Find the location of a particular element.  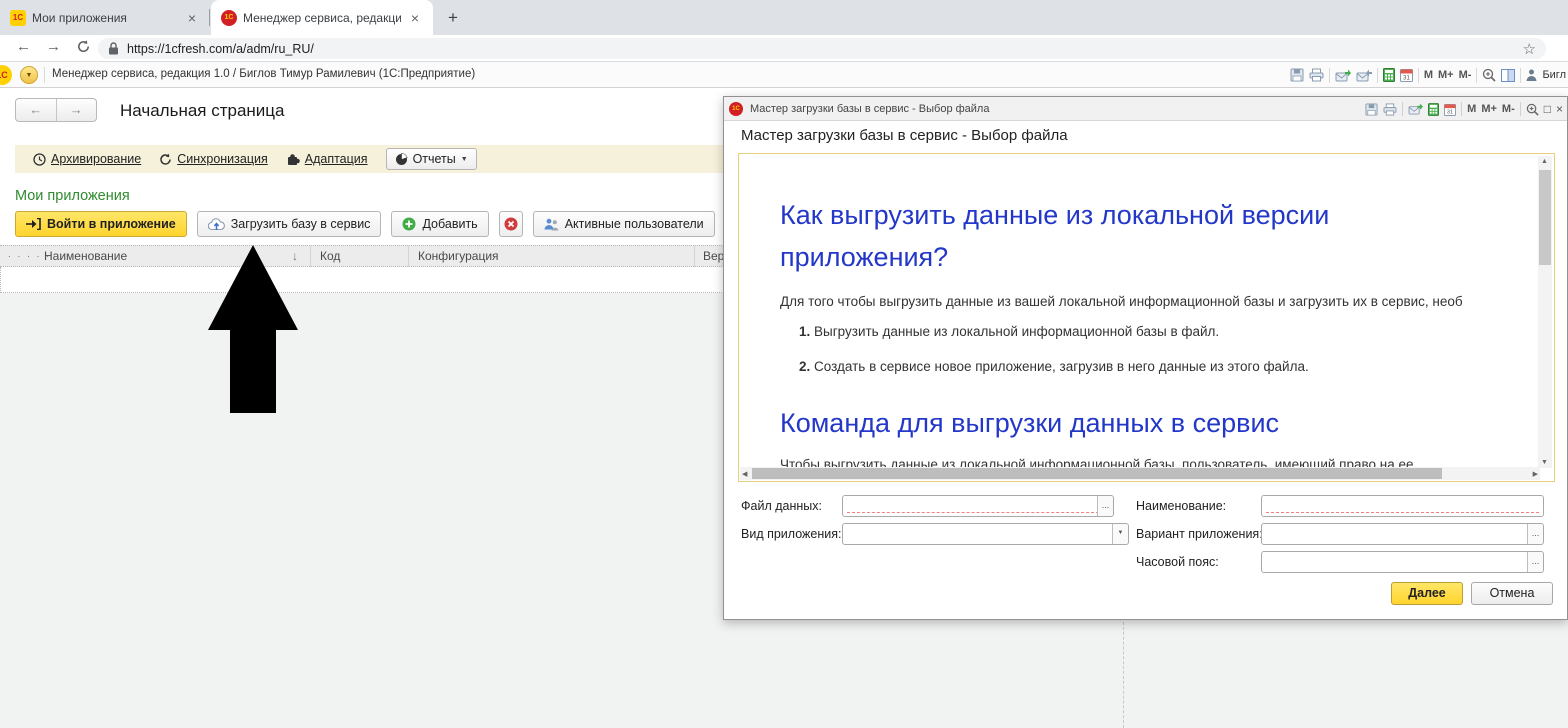

clock-icon is located at coordinates (39, 159).